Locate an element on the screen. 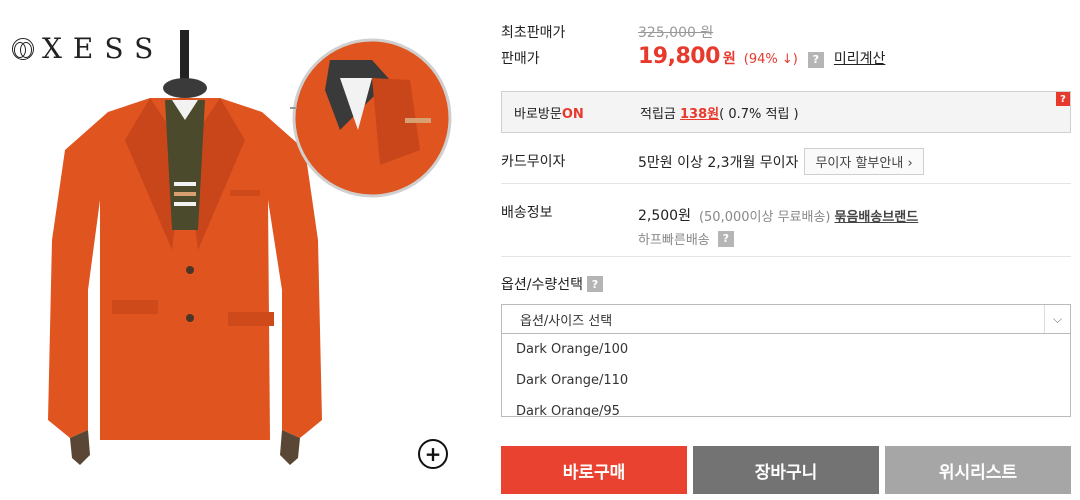  fast-shipping-label: 하프빠른배송 is located at coordinates (674, 240).